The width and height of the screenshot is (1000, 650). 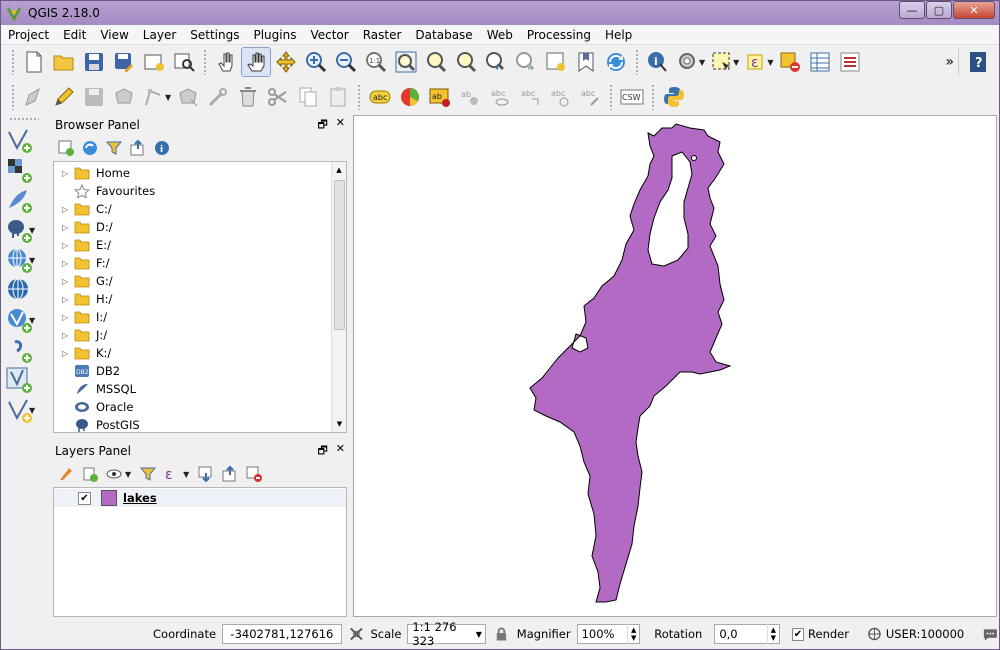 I want to click on highlight-pinned-button: ab, so click(x=470, y=97).